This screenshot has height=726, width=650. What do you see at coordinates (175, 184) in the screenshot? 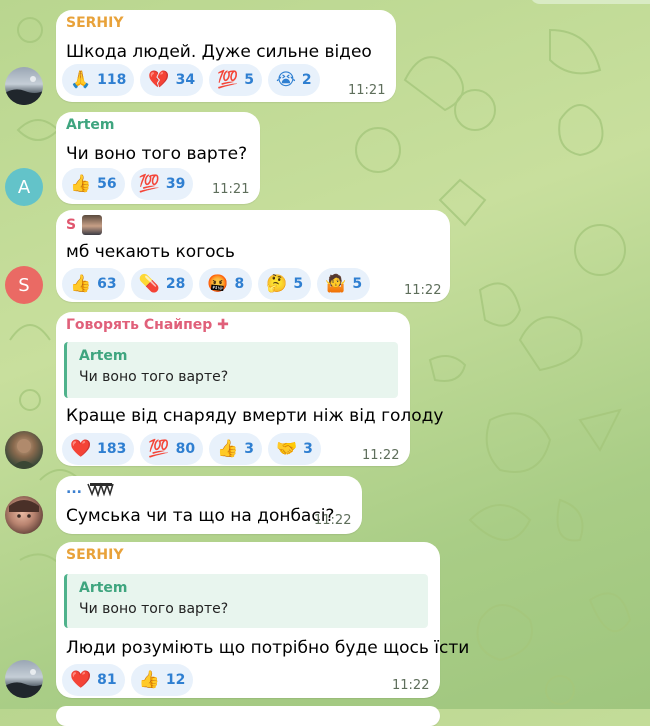
I see `reaction-count: 39` at bounding box center [175, 184].